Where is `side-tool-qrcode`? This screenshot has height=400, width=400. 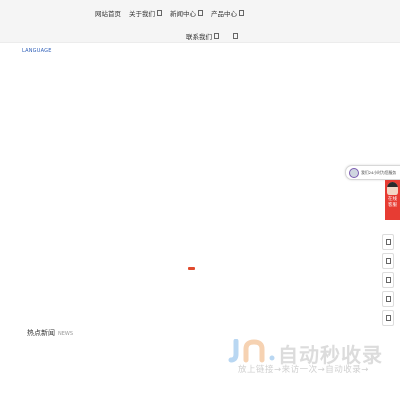
side-tool-qrcode is located at coordinates (388, 299).